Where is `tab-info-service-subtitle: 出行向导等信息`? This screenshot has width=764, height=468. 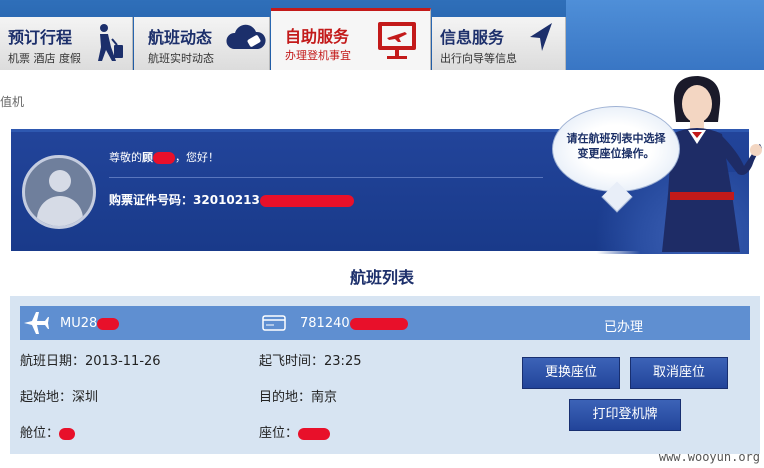
tab-info-service-subtitle: 出行向导等信息 is located at coordinates (478, 58).